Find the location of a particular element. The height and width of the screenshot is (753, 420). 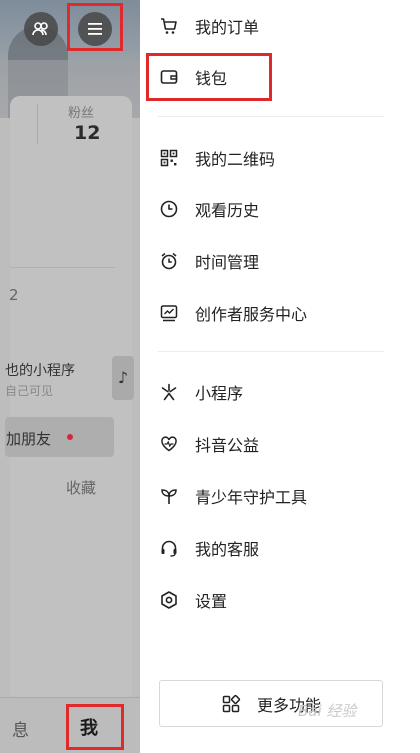

menu-item-label: 创作者服务中心 is located at coordinates (251, 314).